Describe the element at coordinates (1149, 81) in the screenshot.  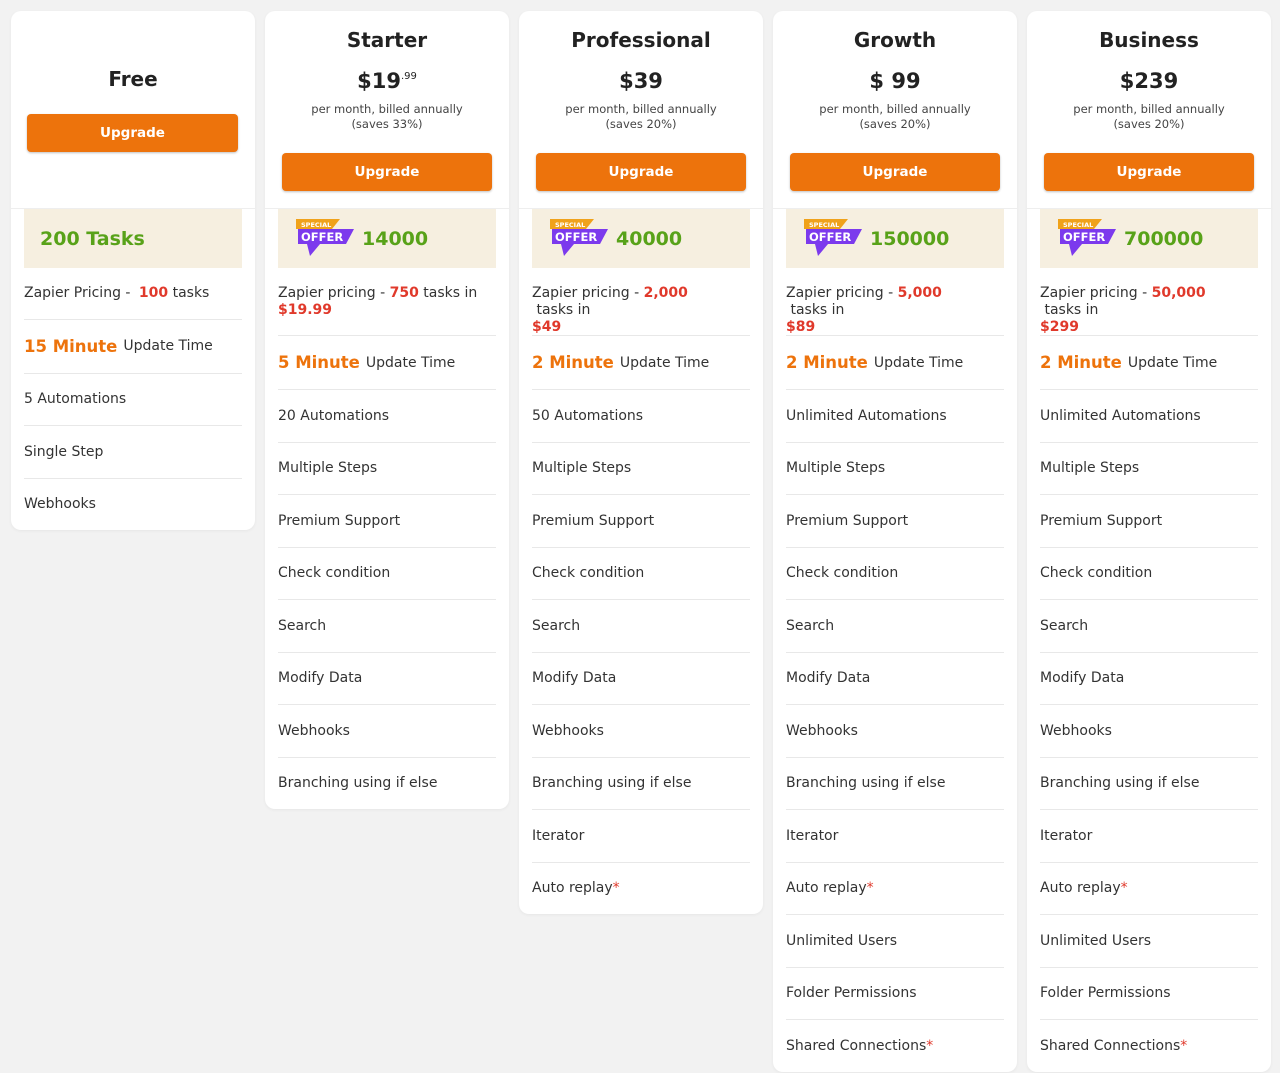
I see `price-amount: $239` at that location.